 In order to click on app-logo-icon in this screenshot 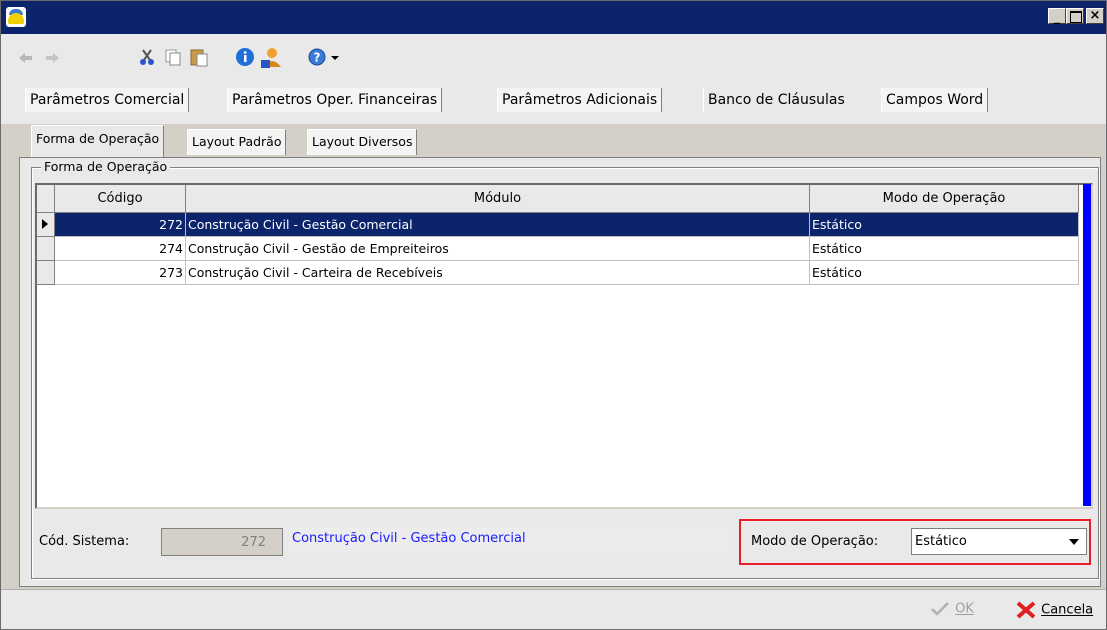, I will do `click(16, 17)`.